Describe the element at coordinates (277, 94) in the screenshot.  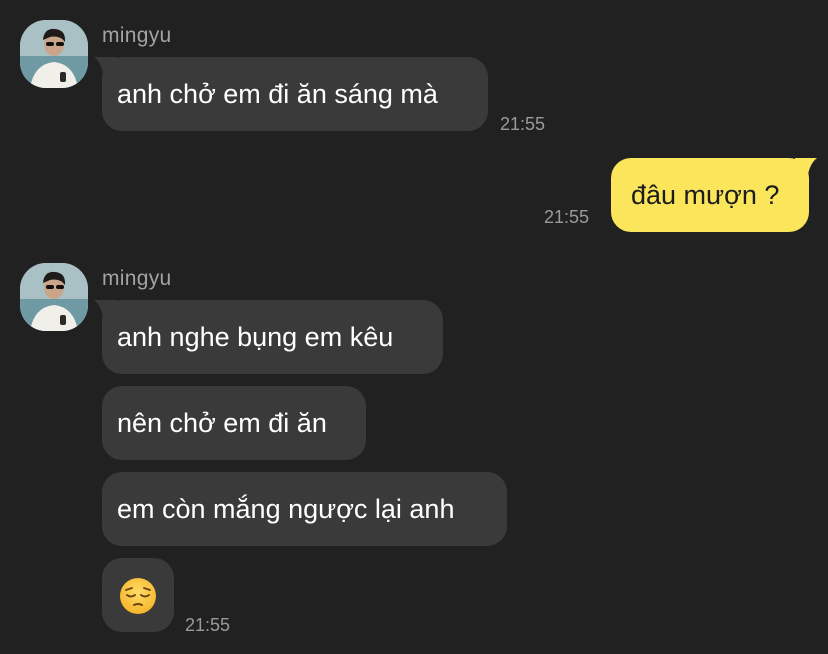
I see `message-text: anh chở em đi ăn sáng mà` at that location.